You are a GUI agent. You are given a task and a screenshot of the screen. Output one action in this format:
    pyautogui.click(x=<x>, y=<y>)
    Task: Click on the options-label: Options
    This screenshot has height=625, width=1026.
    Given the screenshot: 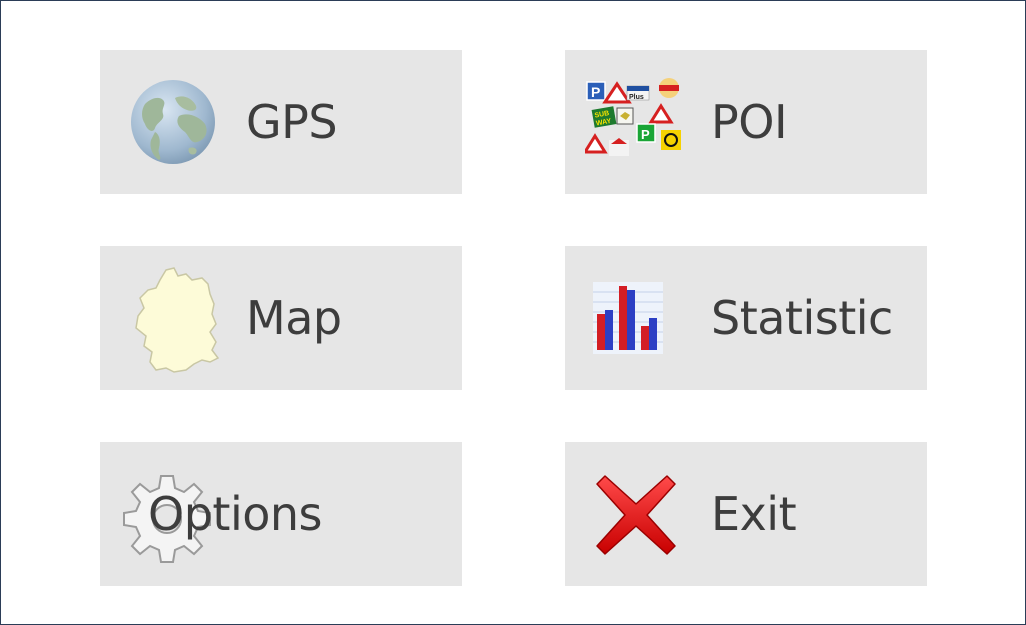 What is the action you would take?
    pyautogui.click(x=235, y=514)
    